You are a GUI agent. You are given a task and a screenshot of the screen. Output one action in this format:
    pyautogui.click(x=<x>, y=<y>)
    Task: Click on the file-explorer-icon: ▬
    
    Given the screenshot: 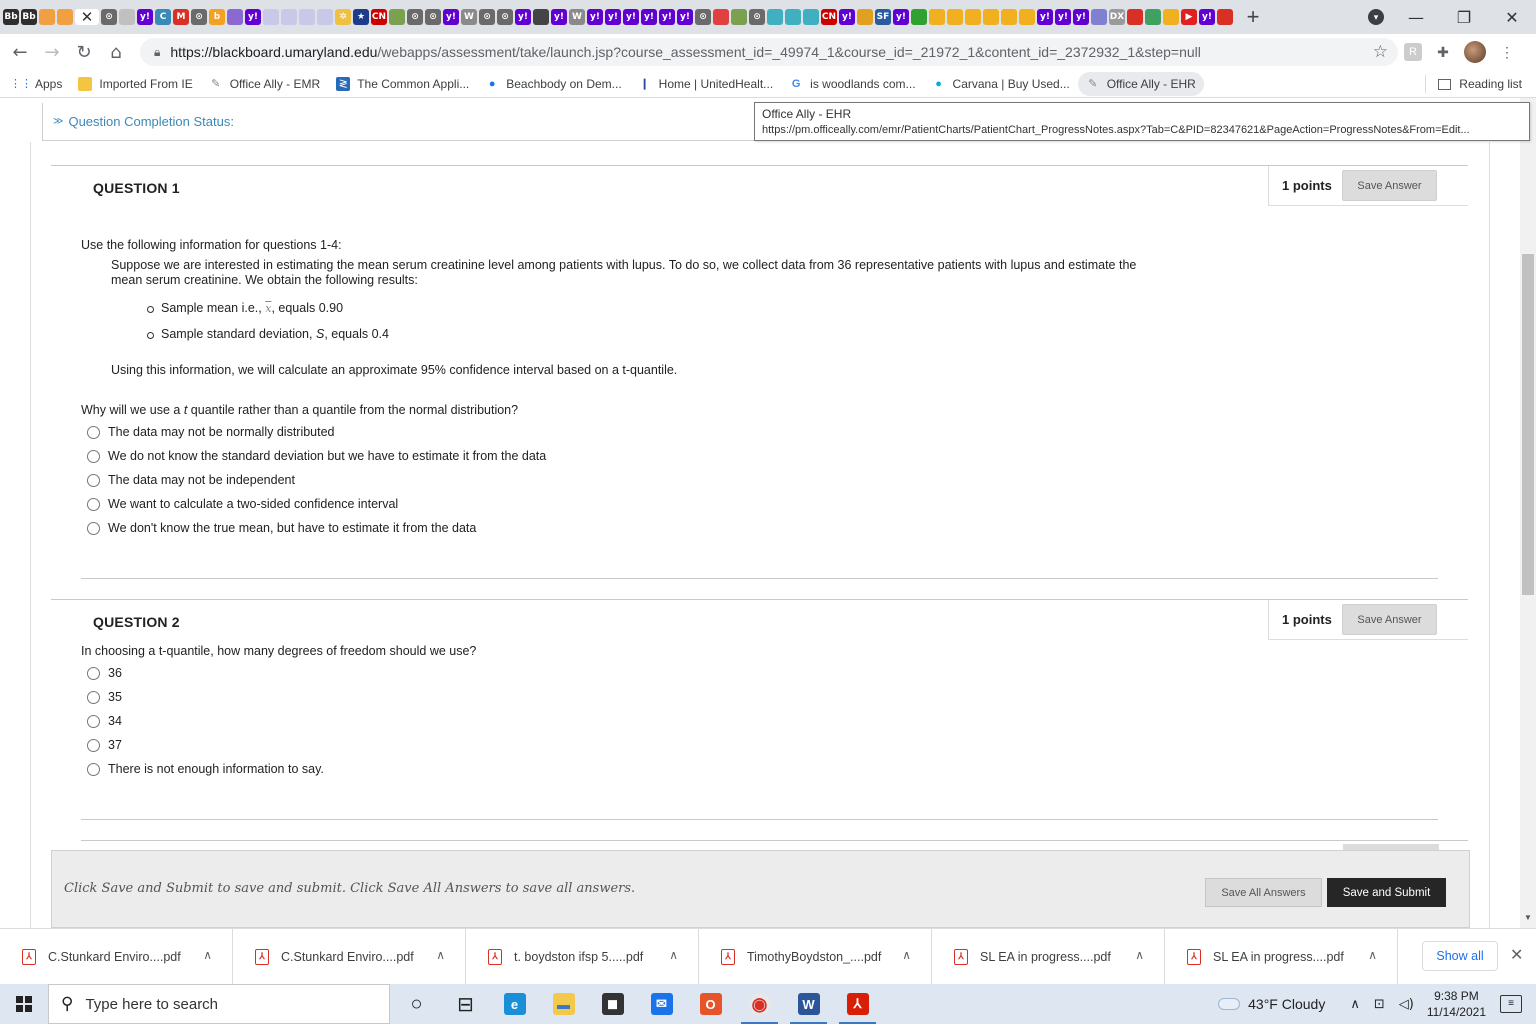 What is the action you would take?
    pyautogui.click(x=563, y=1004)
    